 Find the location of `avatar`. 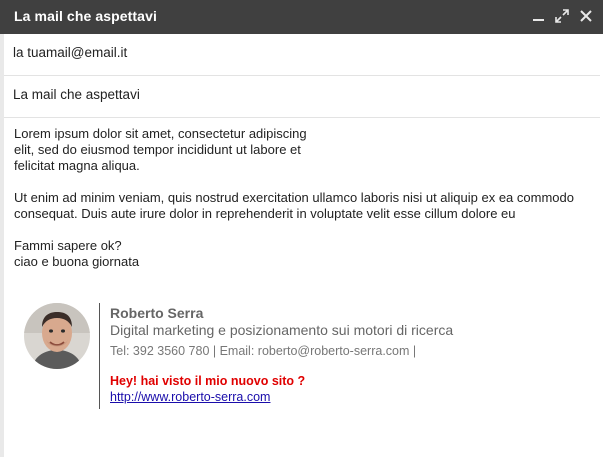

avatar is located at coordinates (57, 336).